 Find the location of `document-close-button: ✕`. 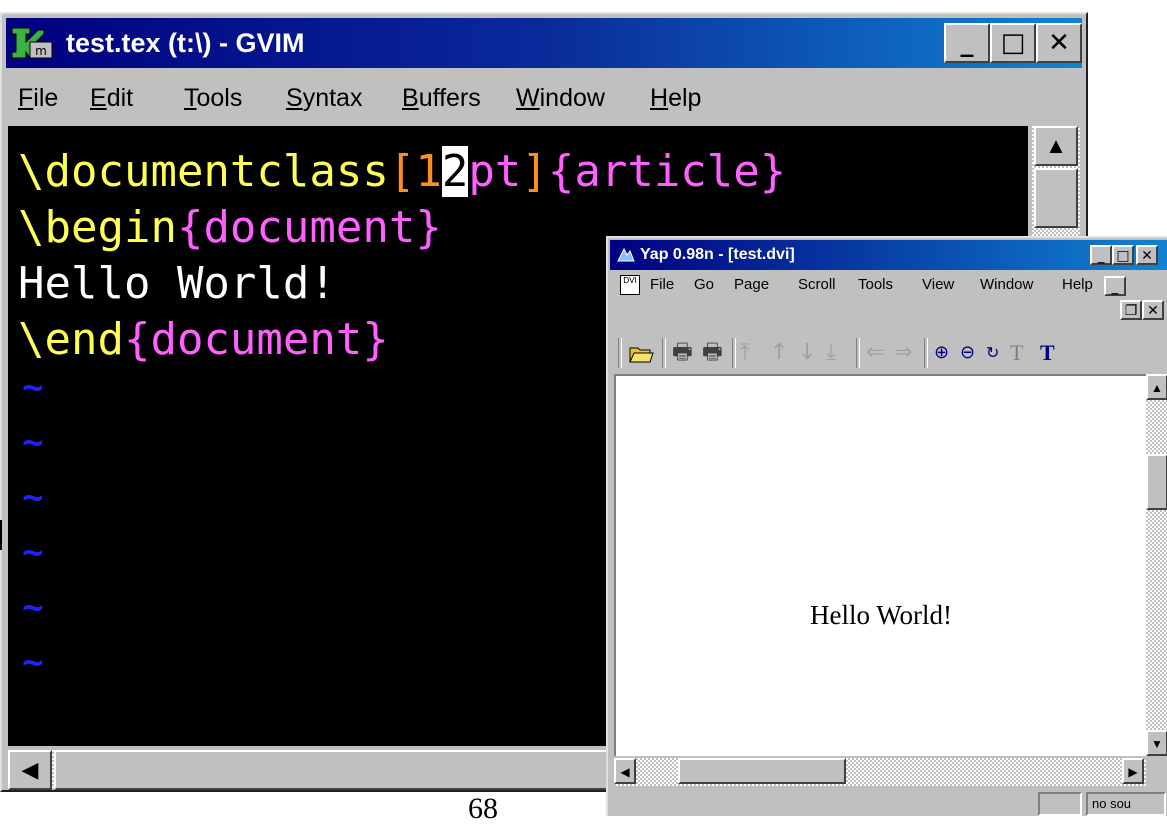

document-close-button: ✕ is located at coordinates (1153, 310).